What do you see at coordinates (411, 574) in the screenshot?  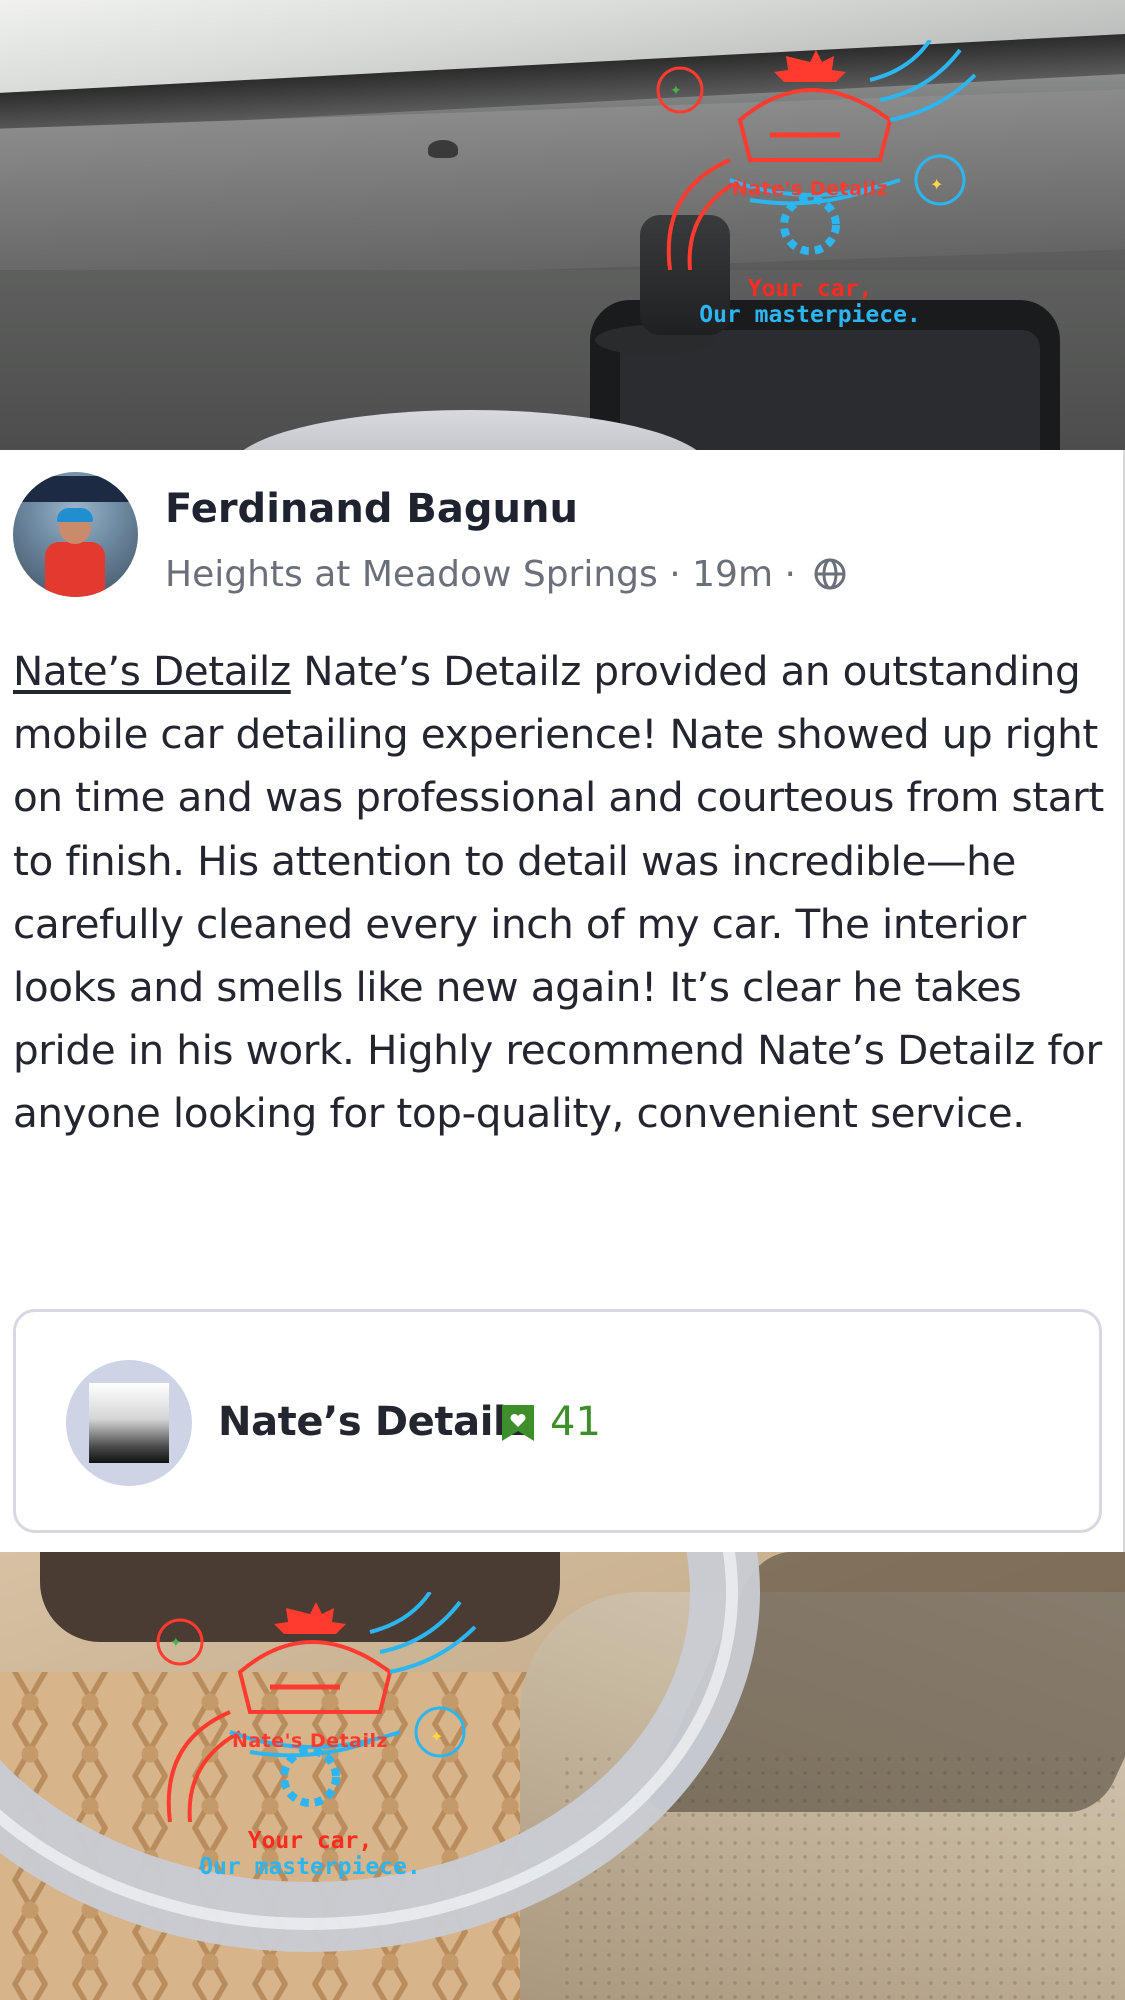 I see `post-location: Heights at Meadow Springs` at bounding box center [411, 574].